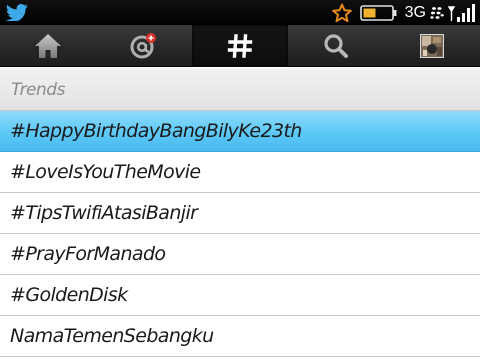  I want to click on search-icon, so click(336, 46).